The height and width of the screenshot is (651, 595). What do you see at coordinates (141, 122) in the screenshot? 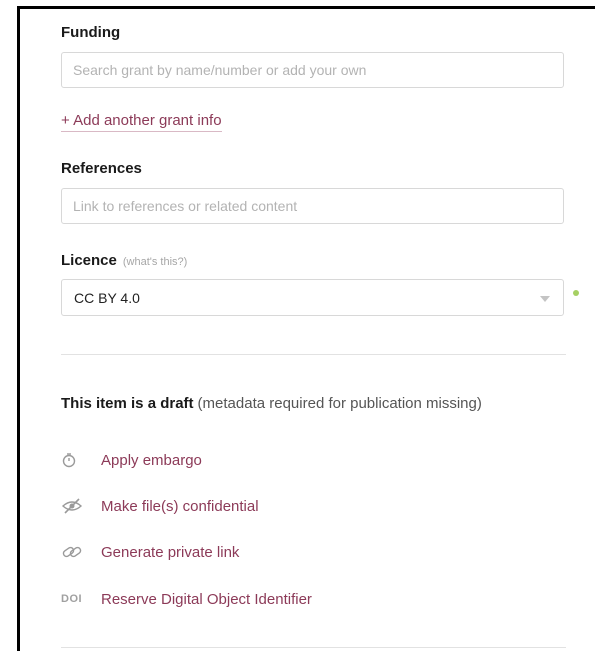
I see `add-grant-link: + Add another grant info` at bounding box center [141, 122].